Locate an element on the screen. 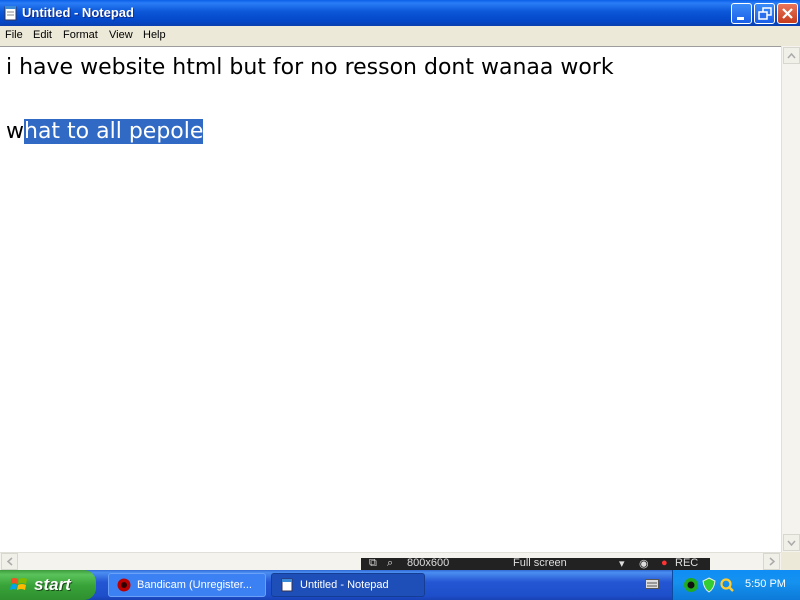  vertical-scrollbar is located at coordinates (790, 299).